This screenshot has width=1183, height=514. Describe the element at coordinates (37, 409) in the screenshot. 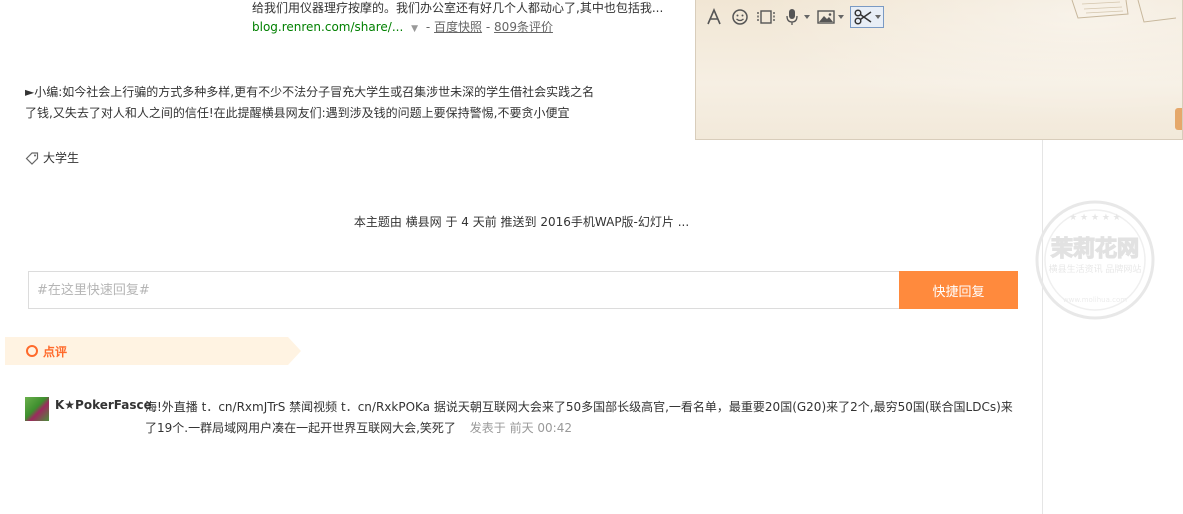

I see `avatar` at that location.